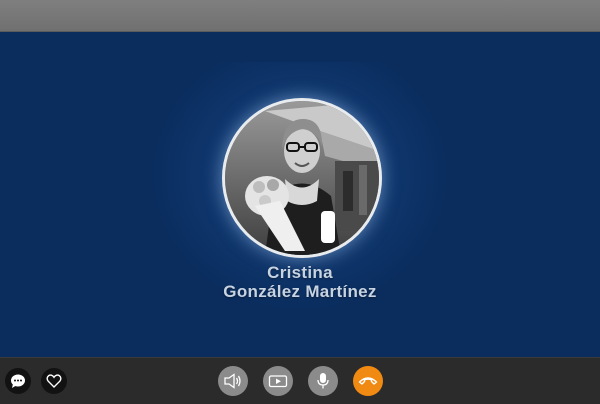 Image resolution: width=600 pixels, height=404 pixels. I want to click on heart-icon, so click(54, 381).